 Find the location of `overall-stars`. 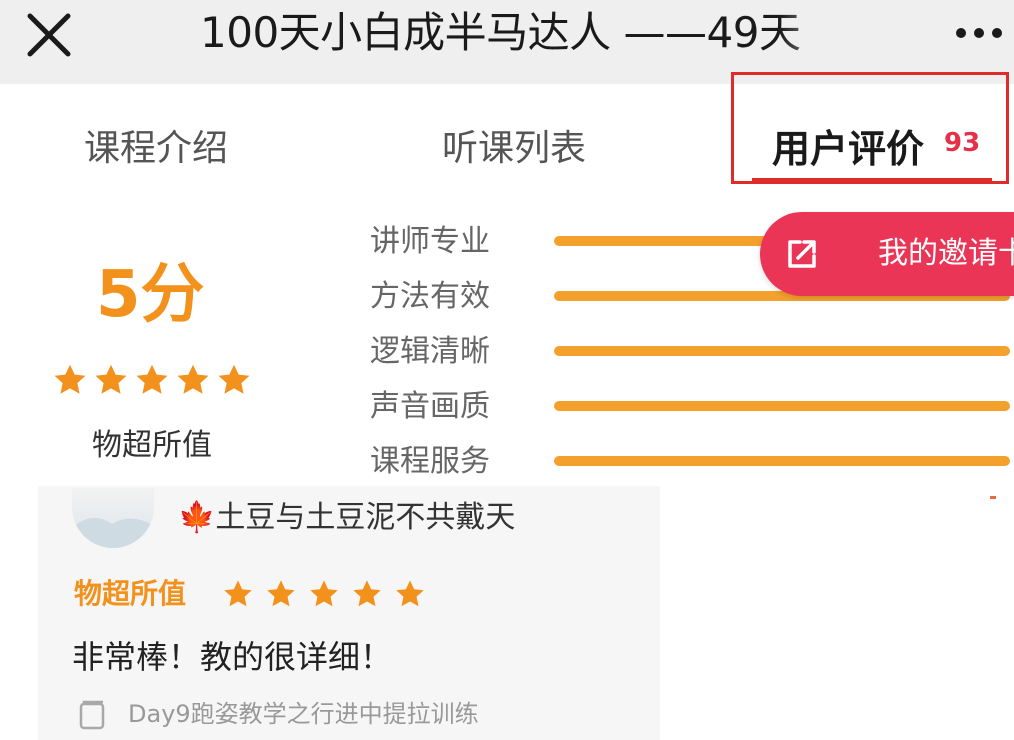

overall-stars is located at coordinates (154, 382).